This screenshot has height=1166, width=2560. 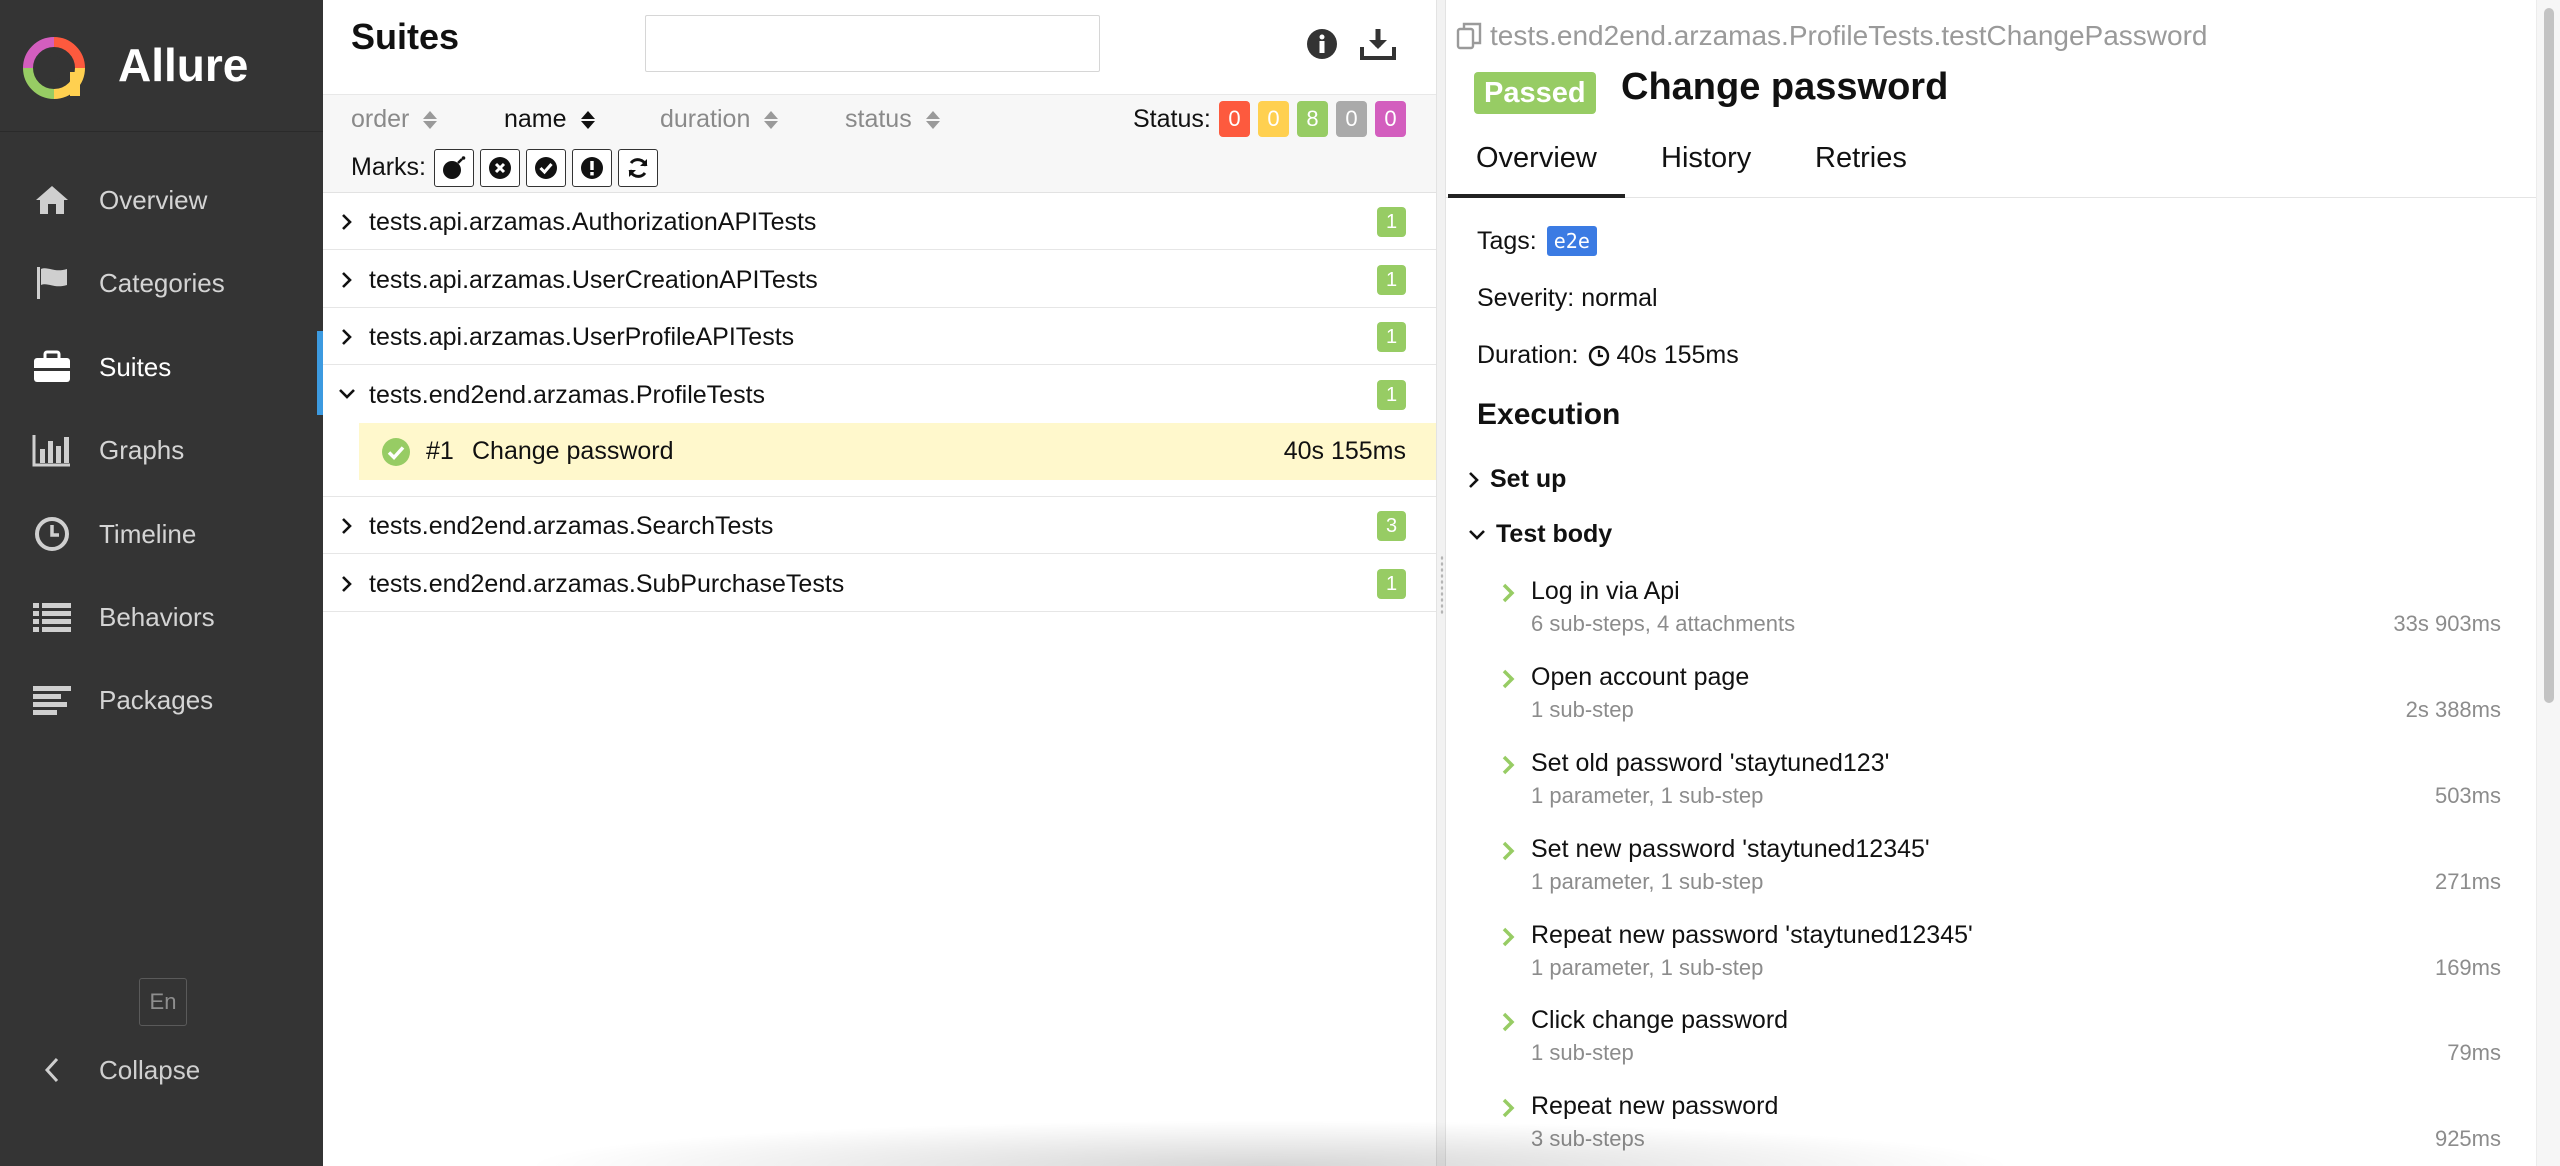 I want to click on suite-count-badge: 3, so click(x=1391, y=526).